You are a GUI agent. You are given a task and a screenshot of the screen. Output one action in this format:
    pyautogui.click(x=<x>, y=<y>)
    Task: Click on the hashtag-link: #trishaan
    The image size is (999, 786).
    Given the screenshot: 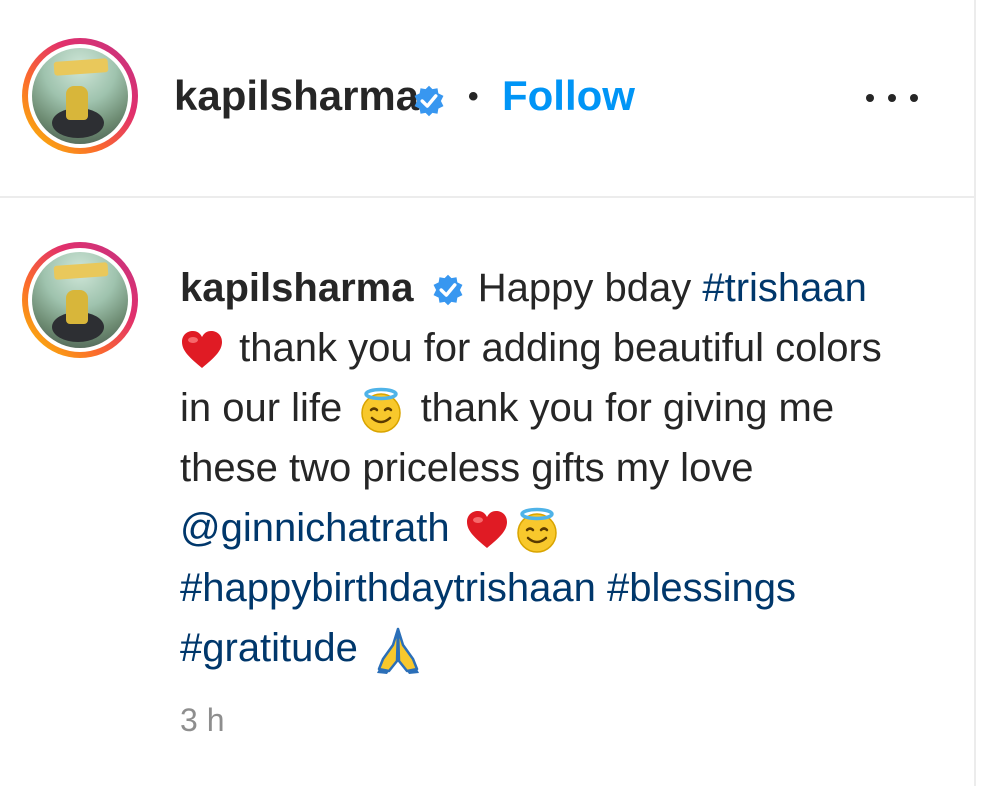 What is the action you would take?
    pyautogui.click(x=784, y=288)
    